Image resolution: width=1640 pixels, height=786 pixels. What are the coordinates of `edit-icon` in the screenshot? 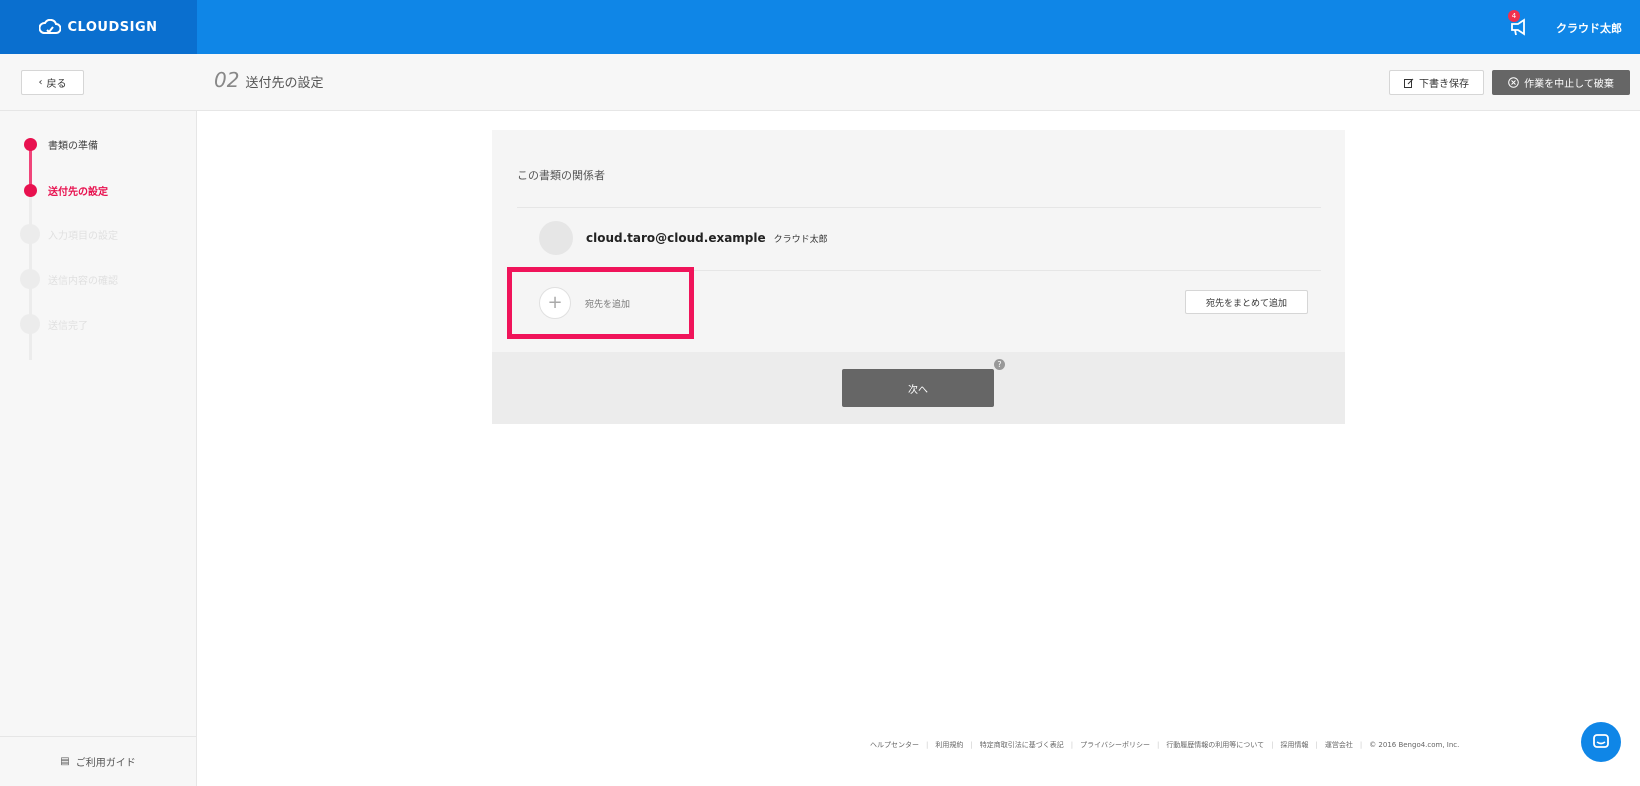 It's located at (1409, 83).